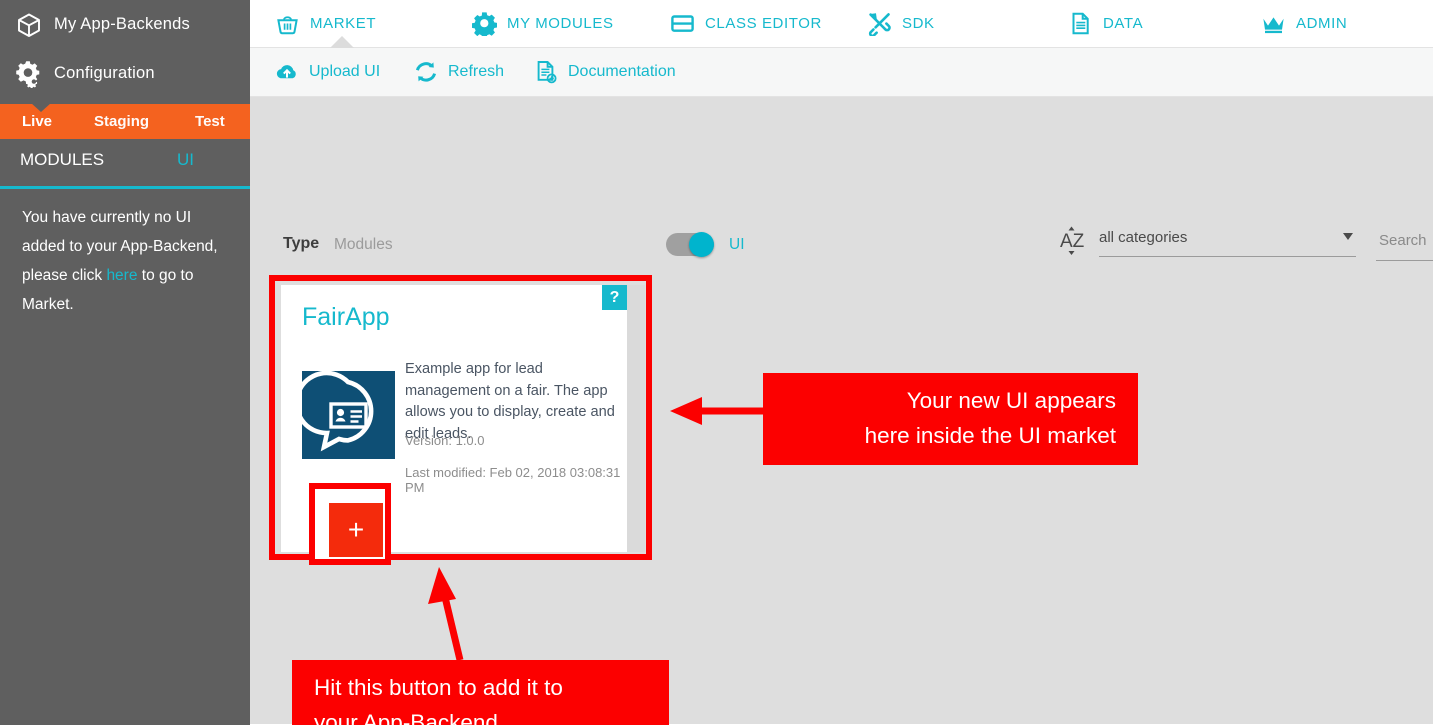  Describe the element at coordinates (29, 25) in the screenshot. I see `cube-icon` at that location.